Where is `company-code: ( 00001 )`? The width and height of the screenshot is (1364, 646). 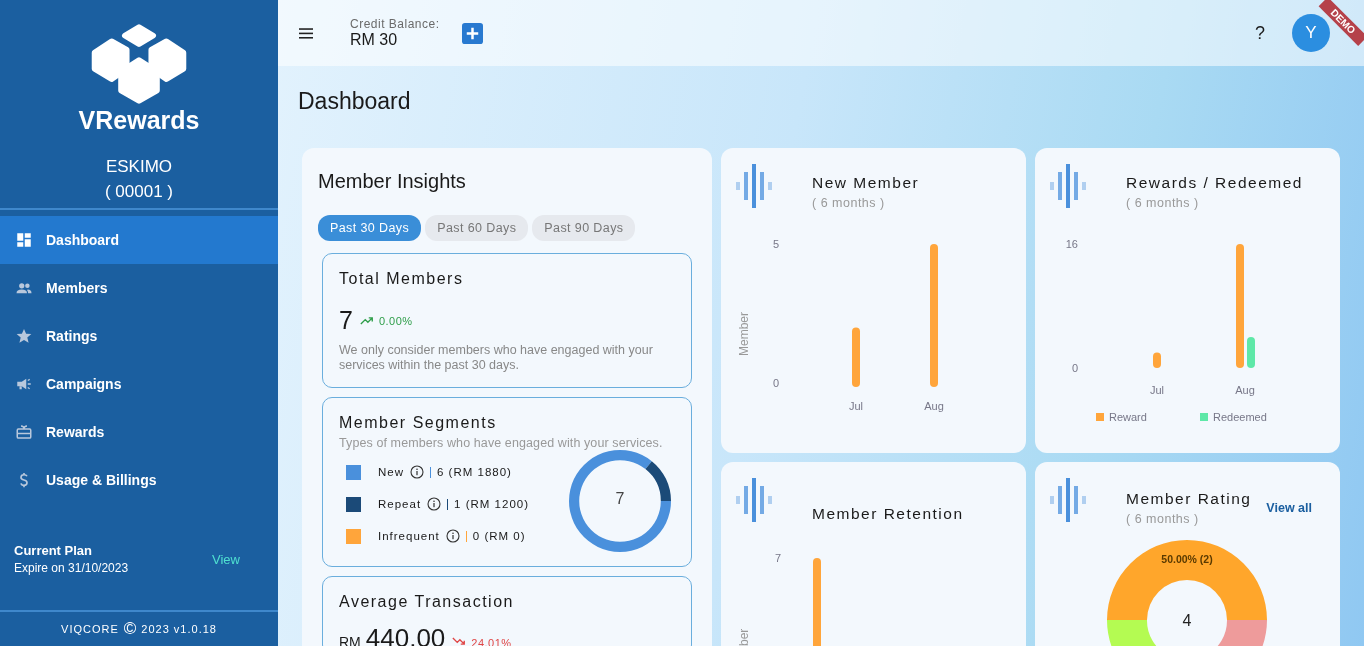
company-code: ( 00001 ) is located at coordinates (138, 192).